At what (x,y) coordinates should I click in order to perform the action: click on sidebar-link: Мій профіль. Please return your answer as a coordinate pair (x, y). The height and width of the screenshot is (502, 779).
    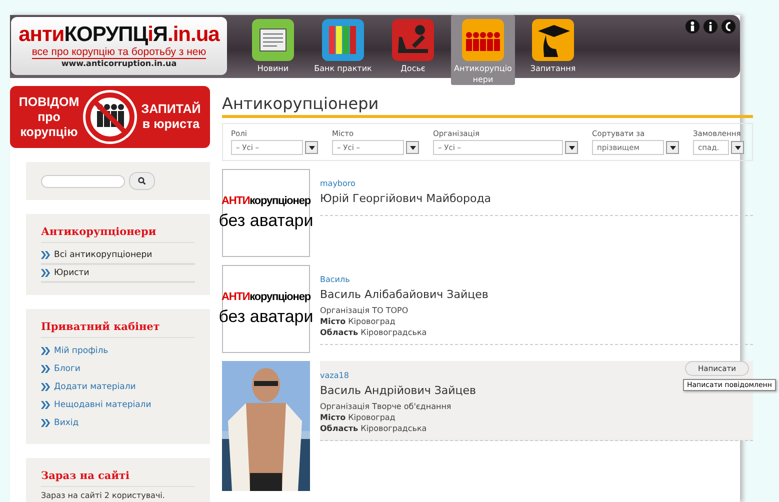
    Looking at the image, I should click on (81, 351).